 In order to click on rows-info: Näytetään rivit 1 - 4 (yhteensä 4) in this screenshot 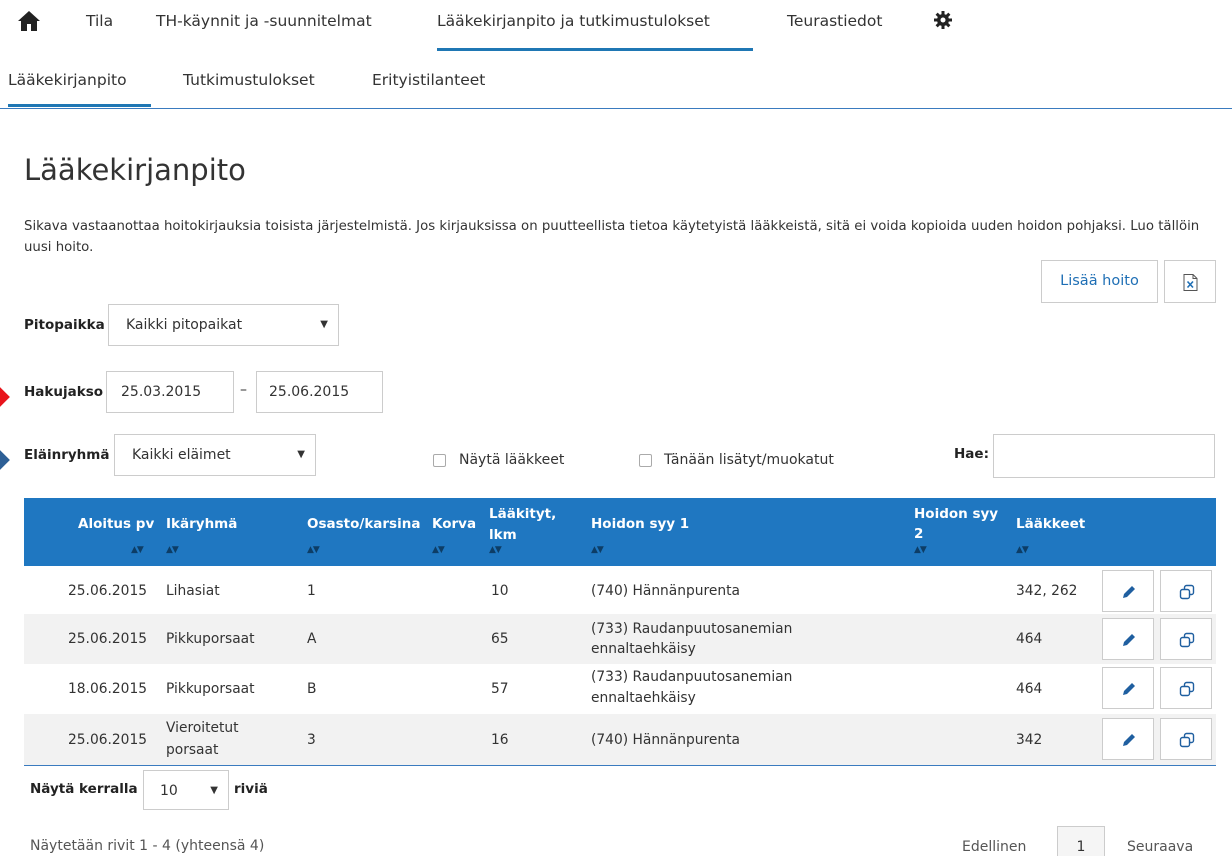, I will do `click(147, 846)`.